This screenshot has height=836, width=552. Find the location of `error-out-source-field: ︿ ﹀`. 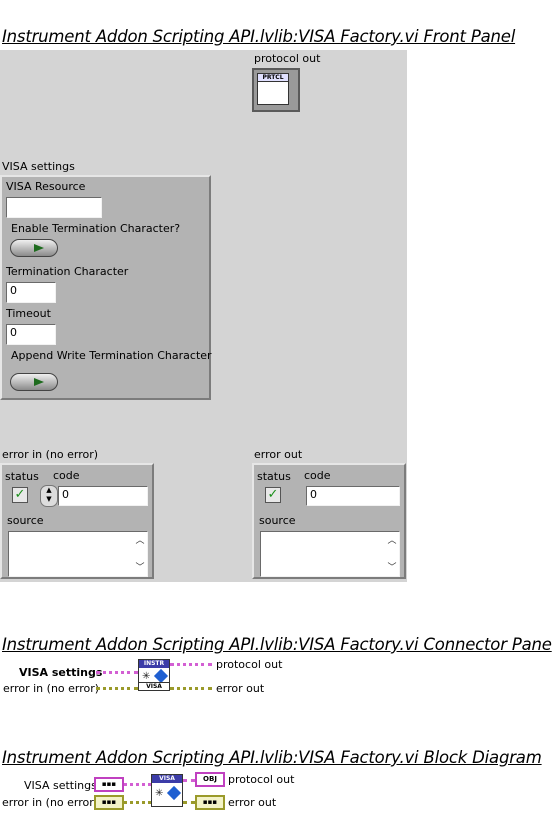

error-out-source-field: ︿ ﹀ is located at coordinates (330, 554).